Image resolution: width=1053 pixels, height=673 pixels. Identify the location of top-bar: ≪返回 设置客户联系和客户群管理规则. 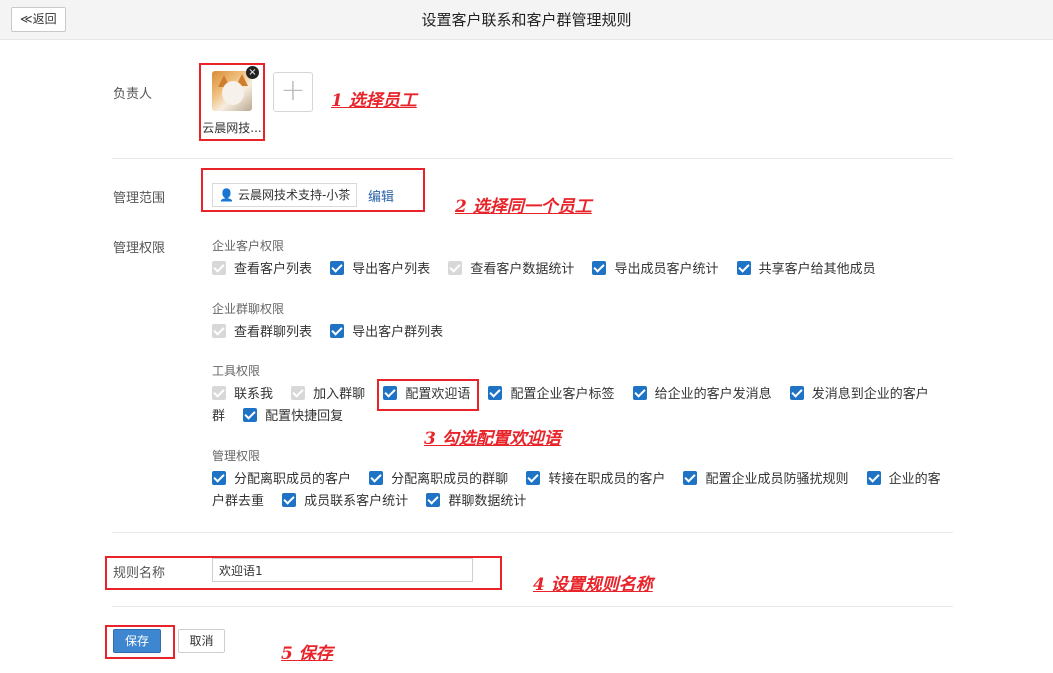
(526, 20).